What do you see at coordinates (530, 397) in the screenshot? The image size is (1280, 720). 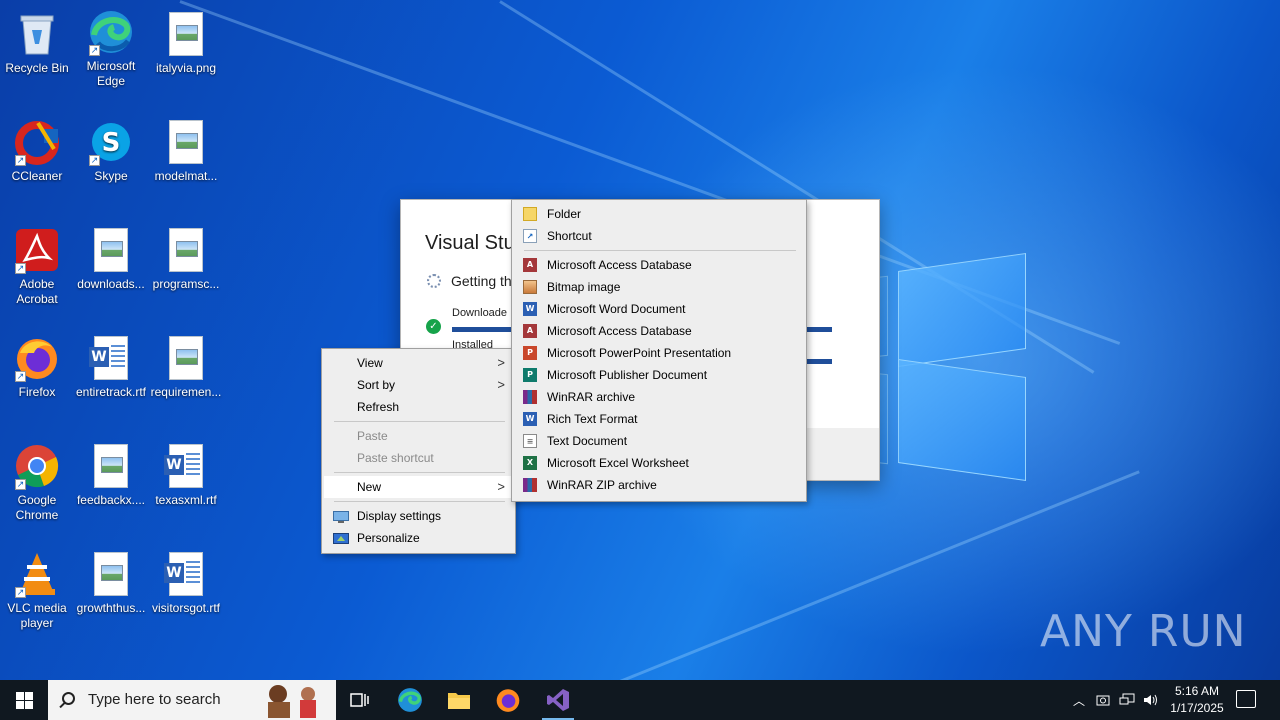 I see `winrar-icon` at bounding box center [530, 397].